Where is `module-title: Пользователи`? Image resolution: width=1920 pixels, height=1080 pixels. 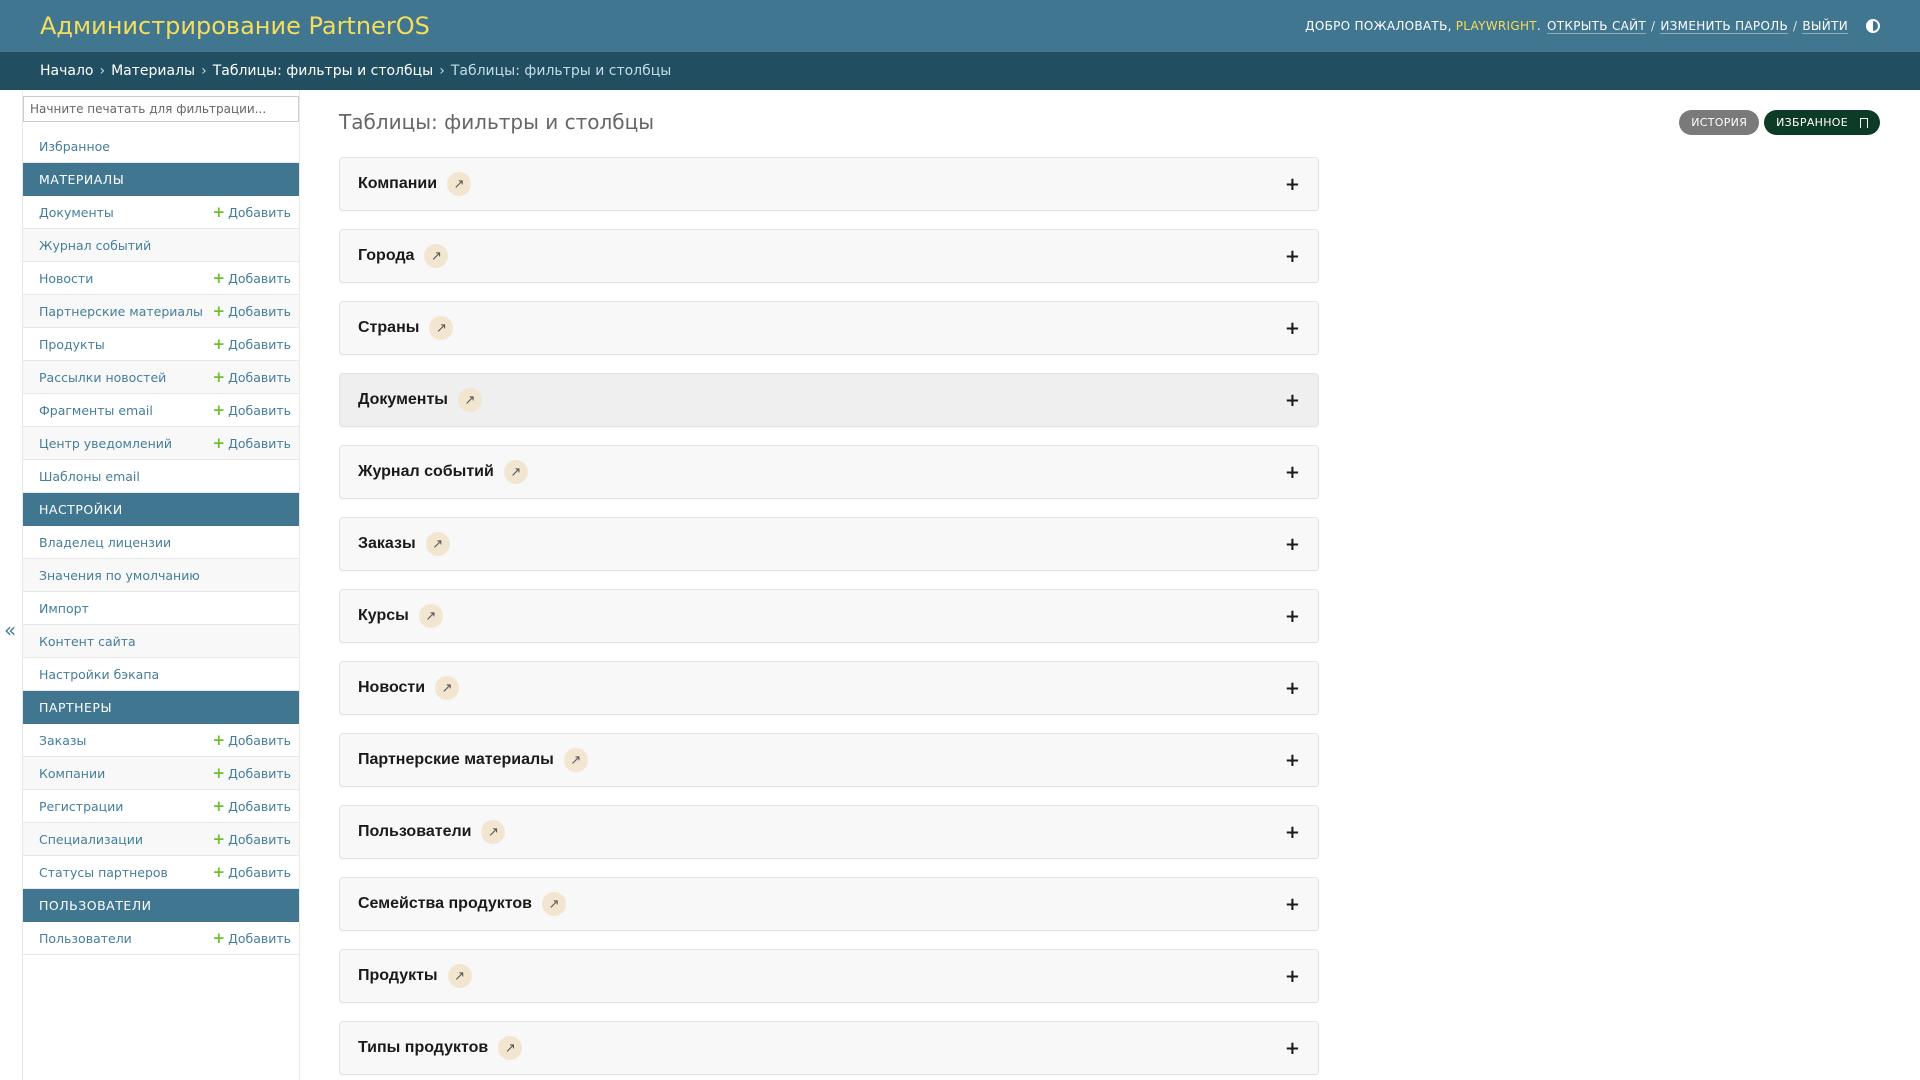 module-title: Пользователи is located at coordinates (414, 832).